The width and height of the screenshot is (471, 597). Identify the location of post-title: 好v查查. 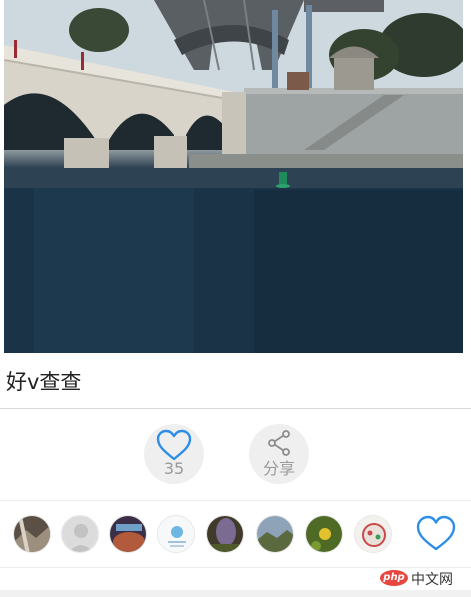
(44, 382).